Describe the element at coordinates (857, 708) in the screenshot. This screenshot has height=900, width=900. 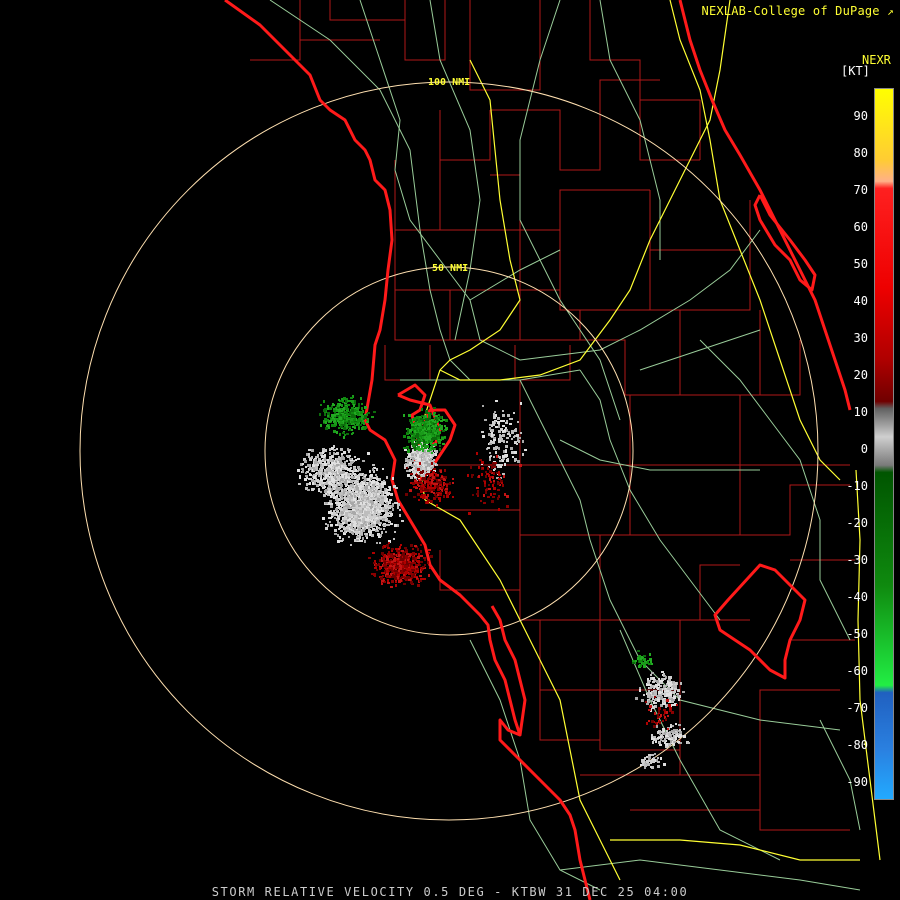
I see `legend-tick: -70` at that location.